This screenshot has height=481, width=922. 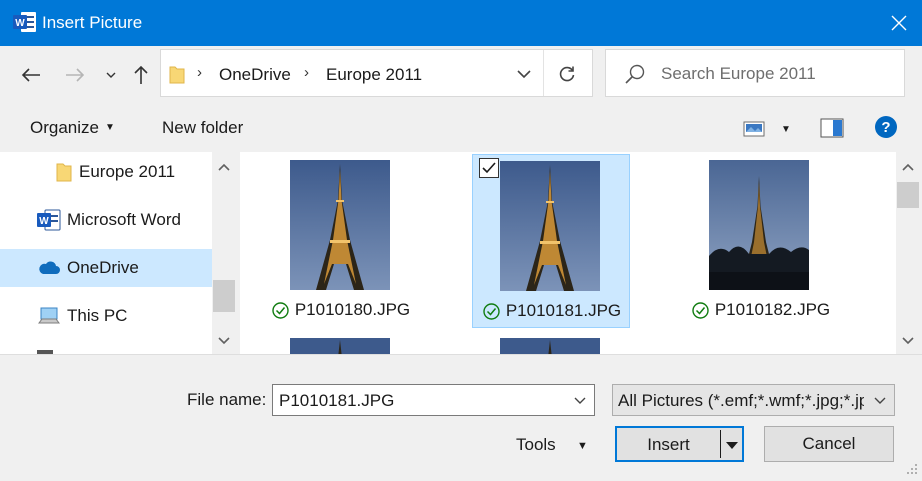 I want to click on close-icon, so click(x=899, y=23).